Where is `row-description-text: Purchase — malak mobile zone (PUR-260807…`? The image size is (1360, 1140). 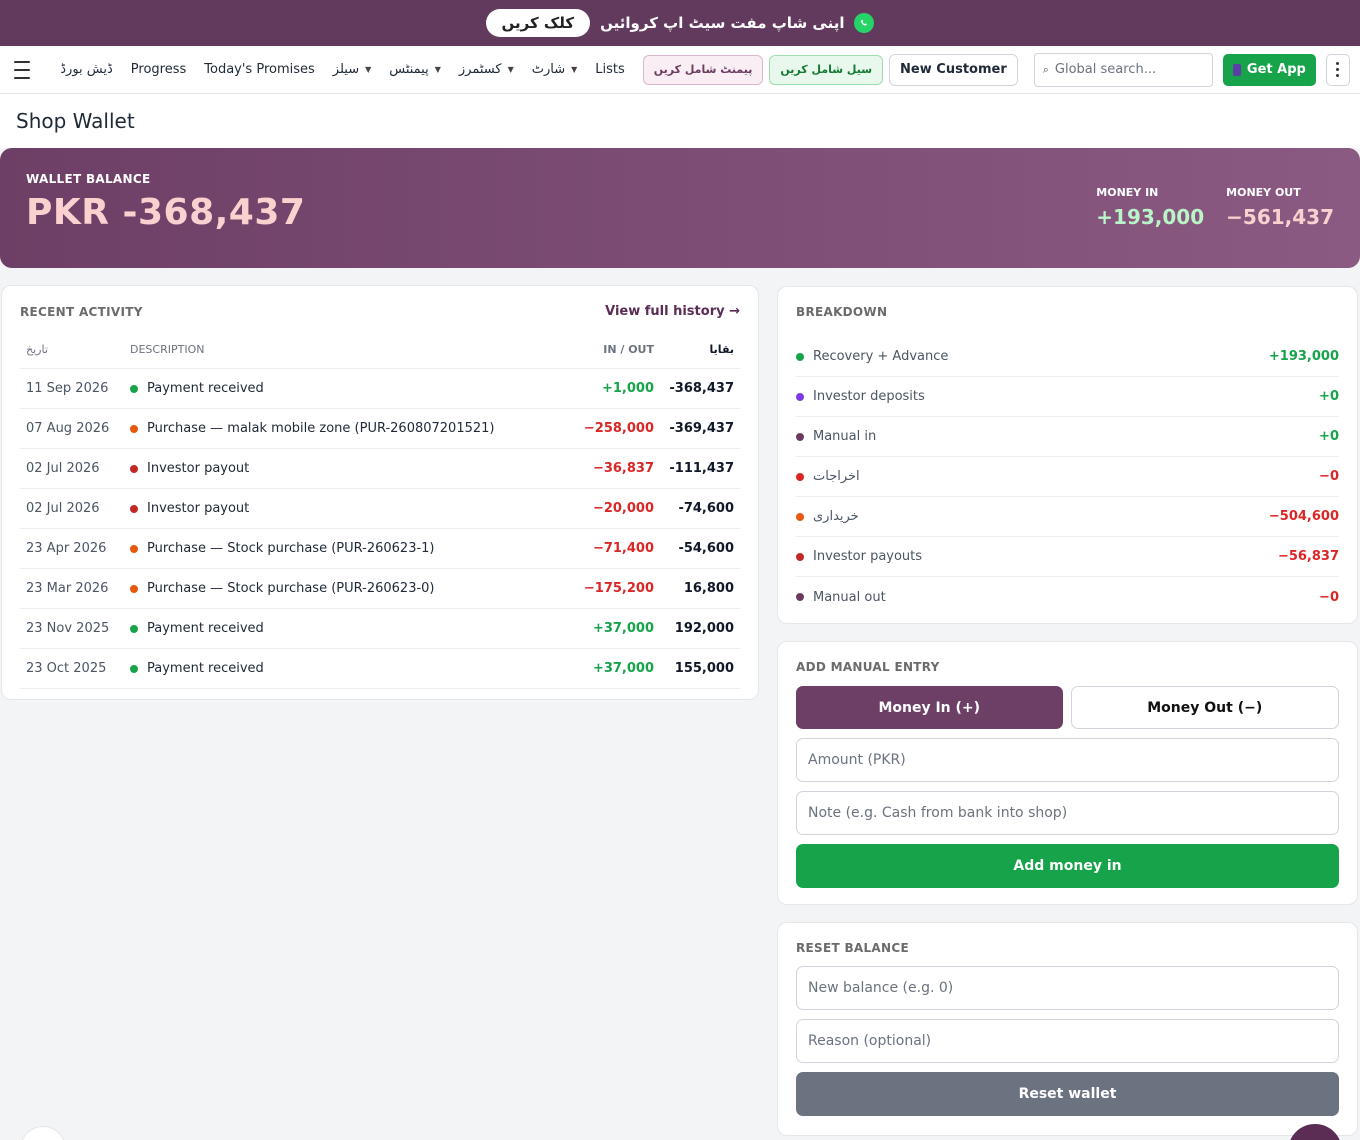
row-description-text: Purchase — malak mobile zone (PUR-260807… is located at coordinates (321, 428).